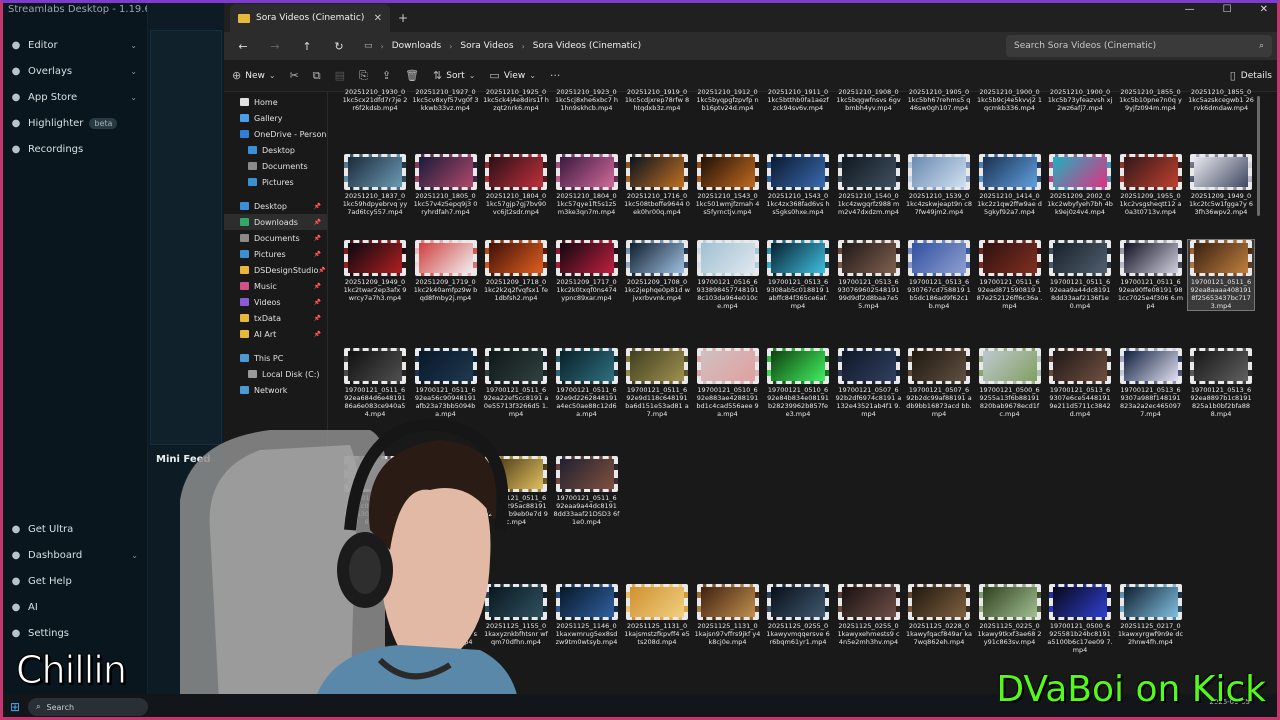 Image resolution: width=1280 pixels, height=720 pixels. I want to click on refresh-icon: ↻, so click(339, 46).